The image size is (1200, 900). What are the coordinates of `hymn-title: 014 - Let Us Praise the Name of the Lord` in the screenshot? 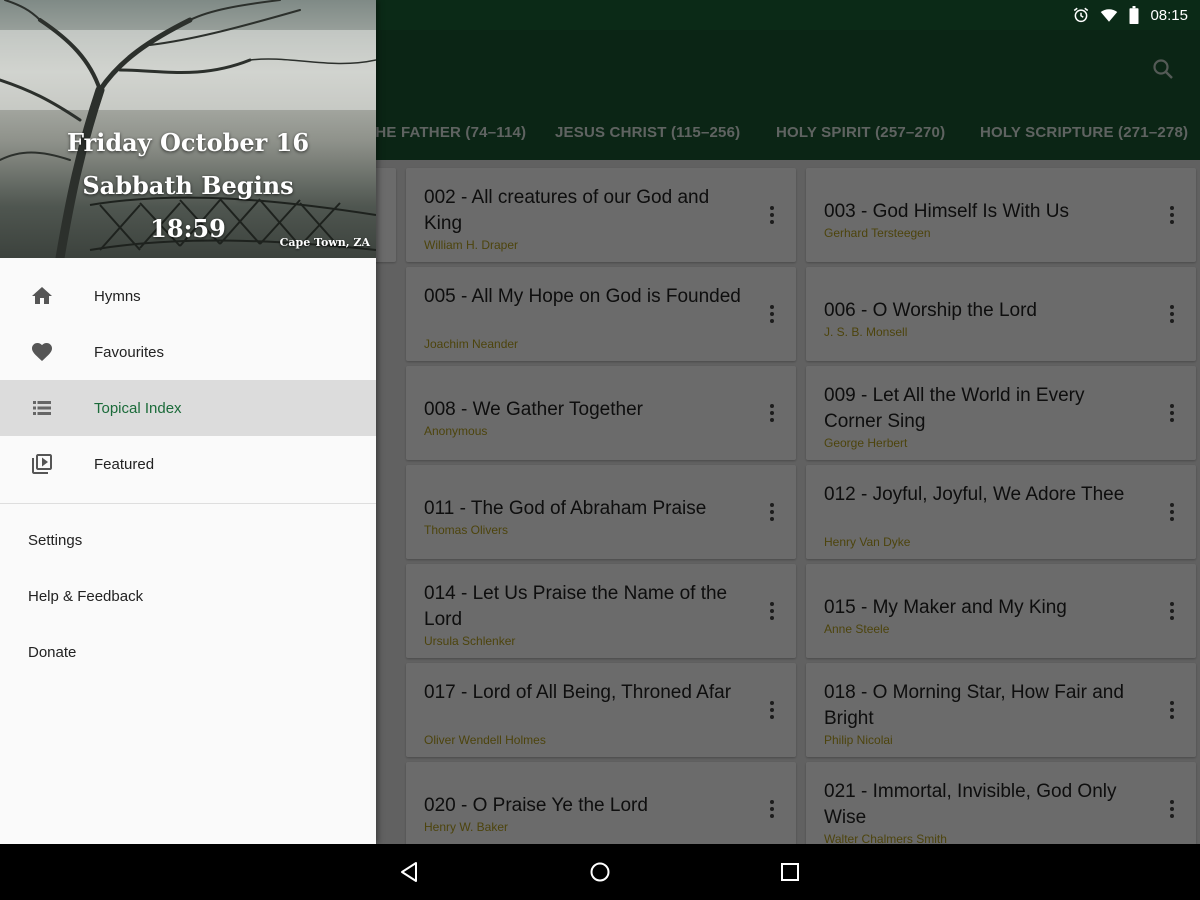 It's located at (576, 606).